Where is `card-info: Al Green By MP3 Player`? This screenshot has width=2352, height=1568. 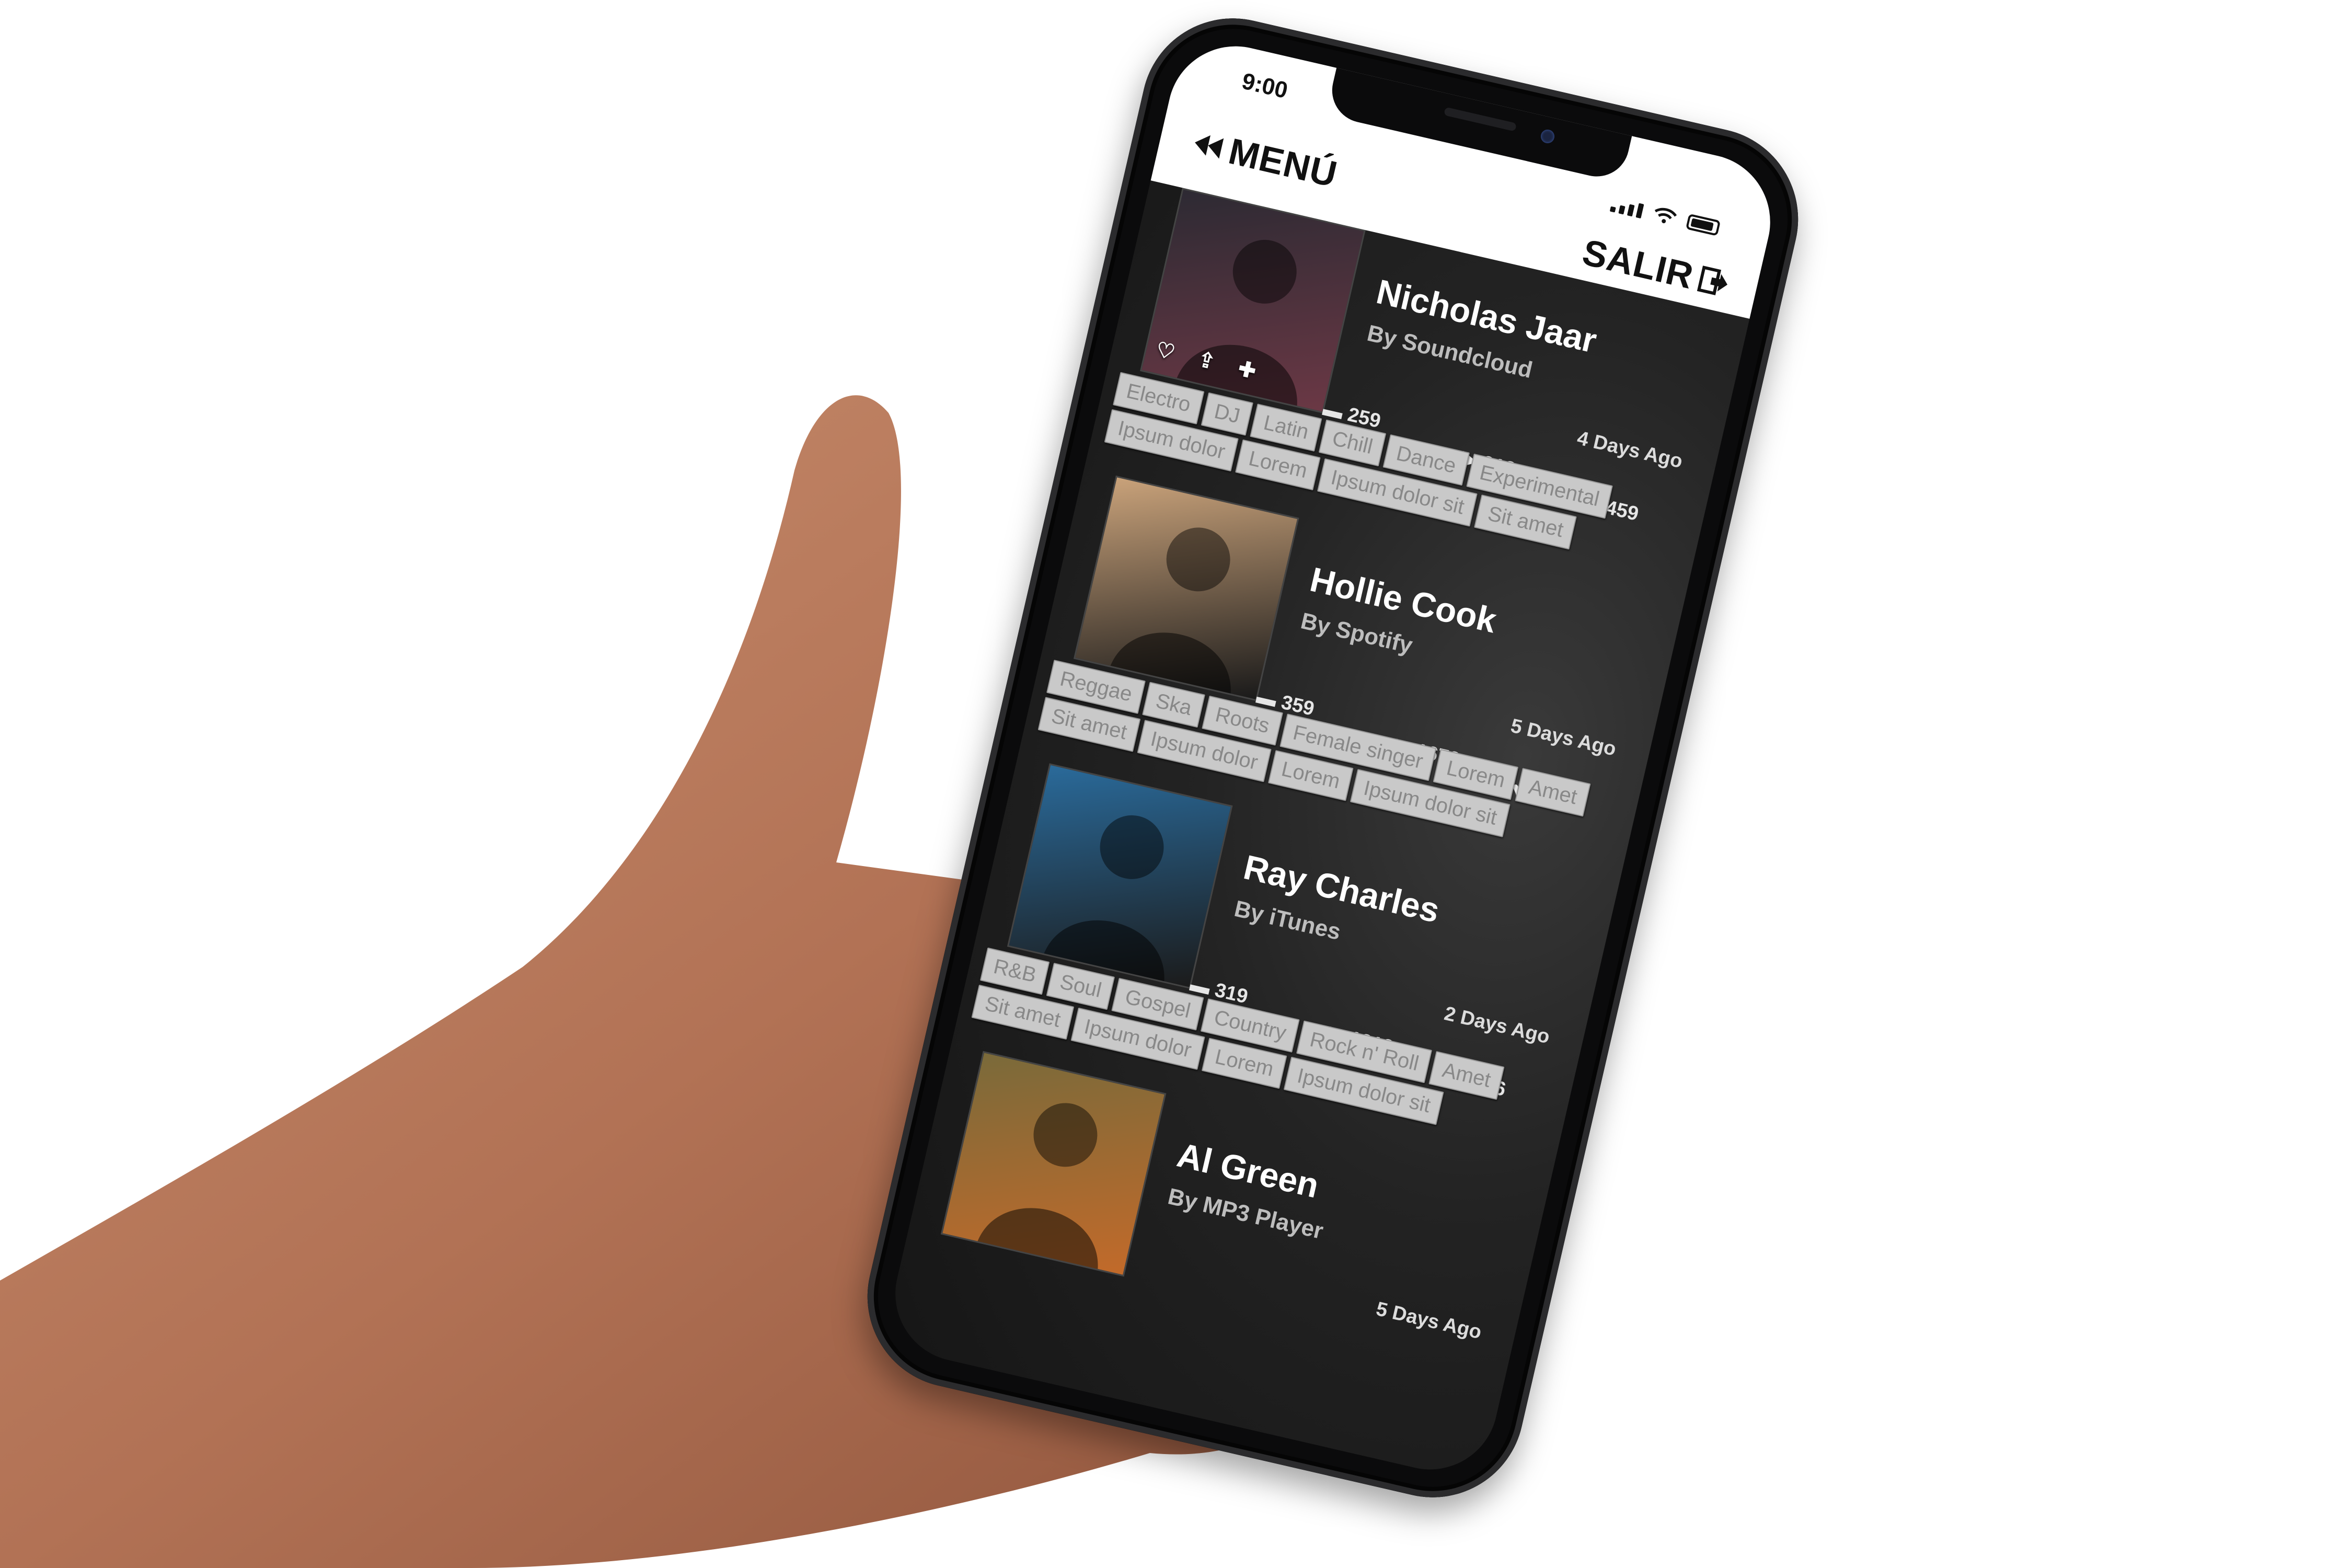 card-info: Al Green By MP3 Player is located at coordinates (1251, 1189).